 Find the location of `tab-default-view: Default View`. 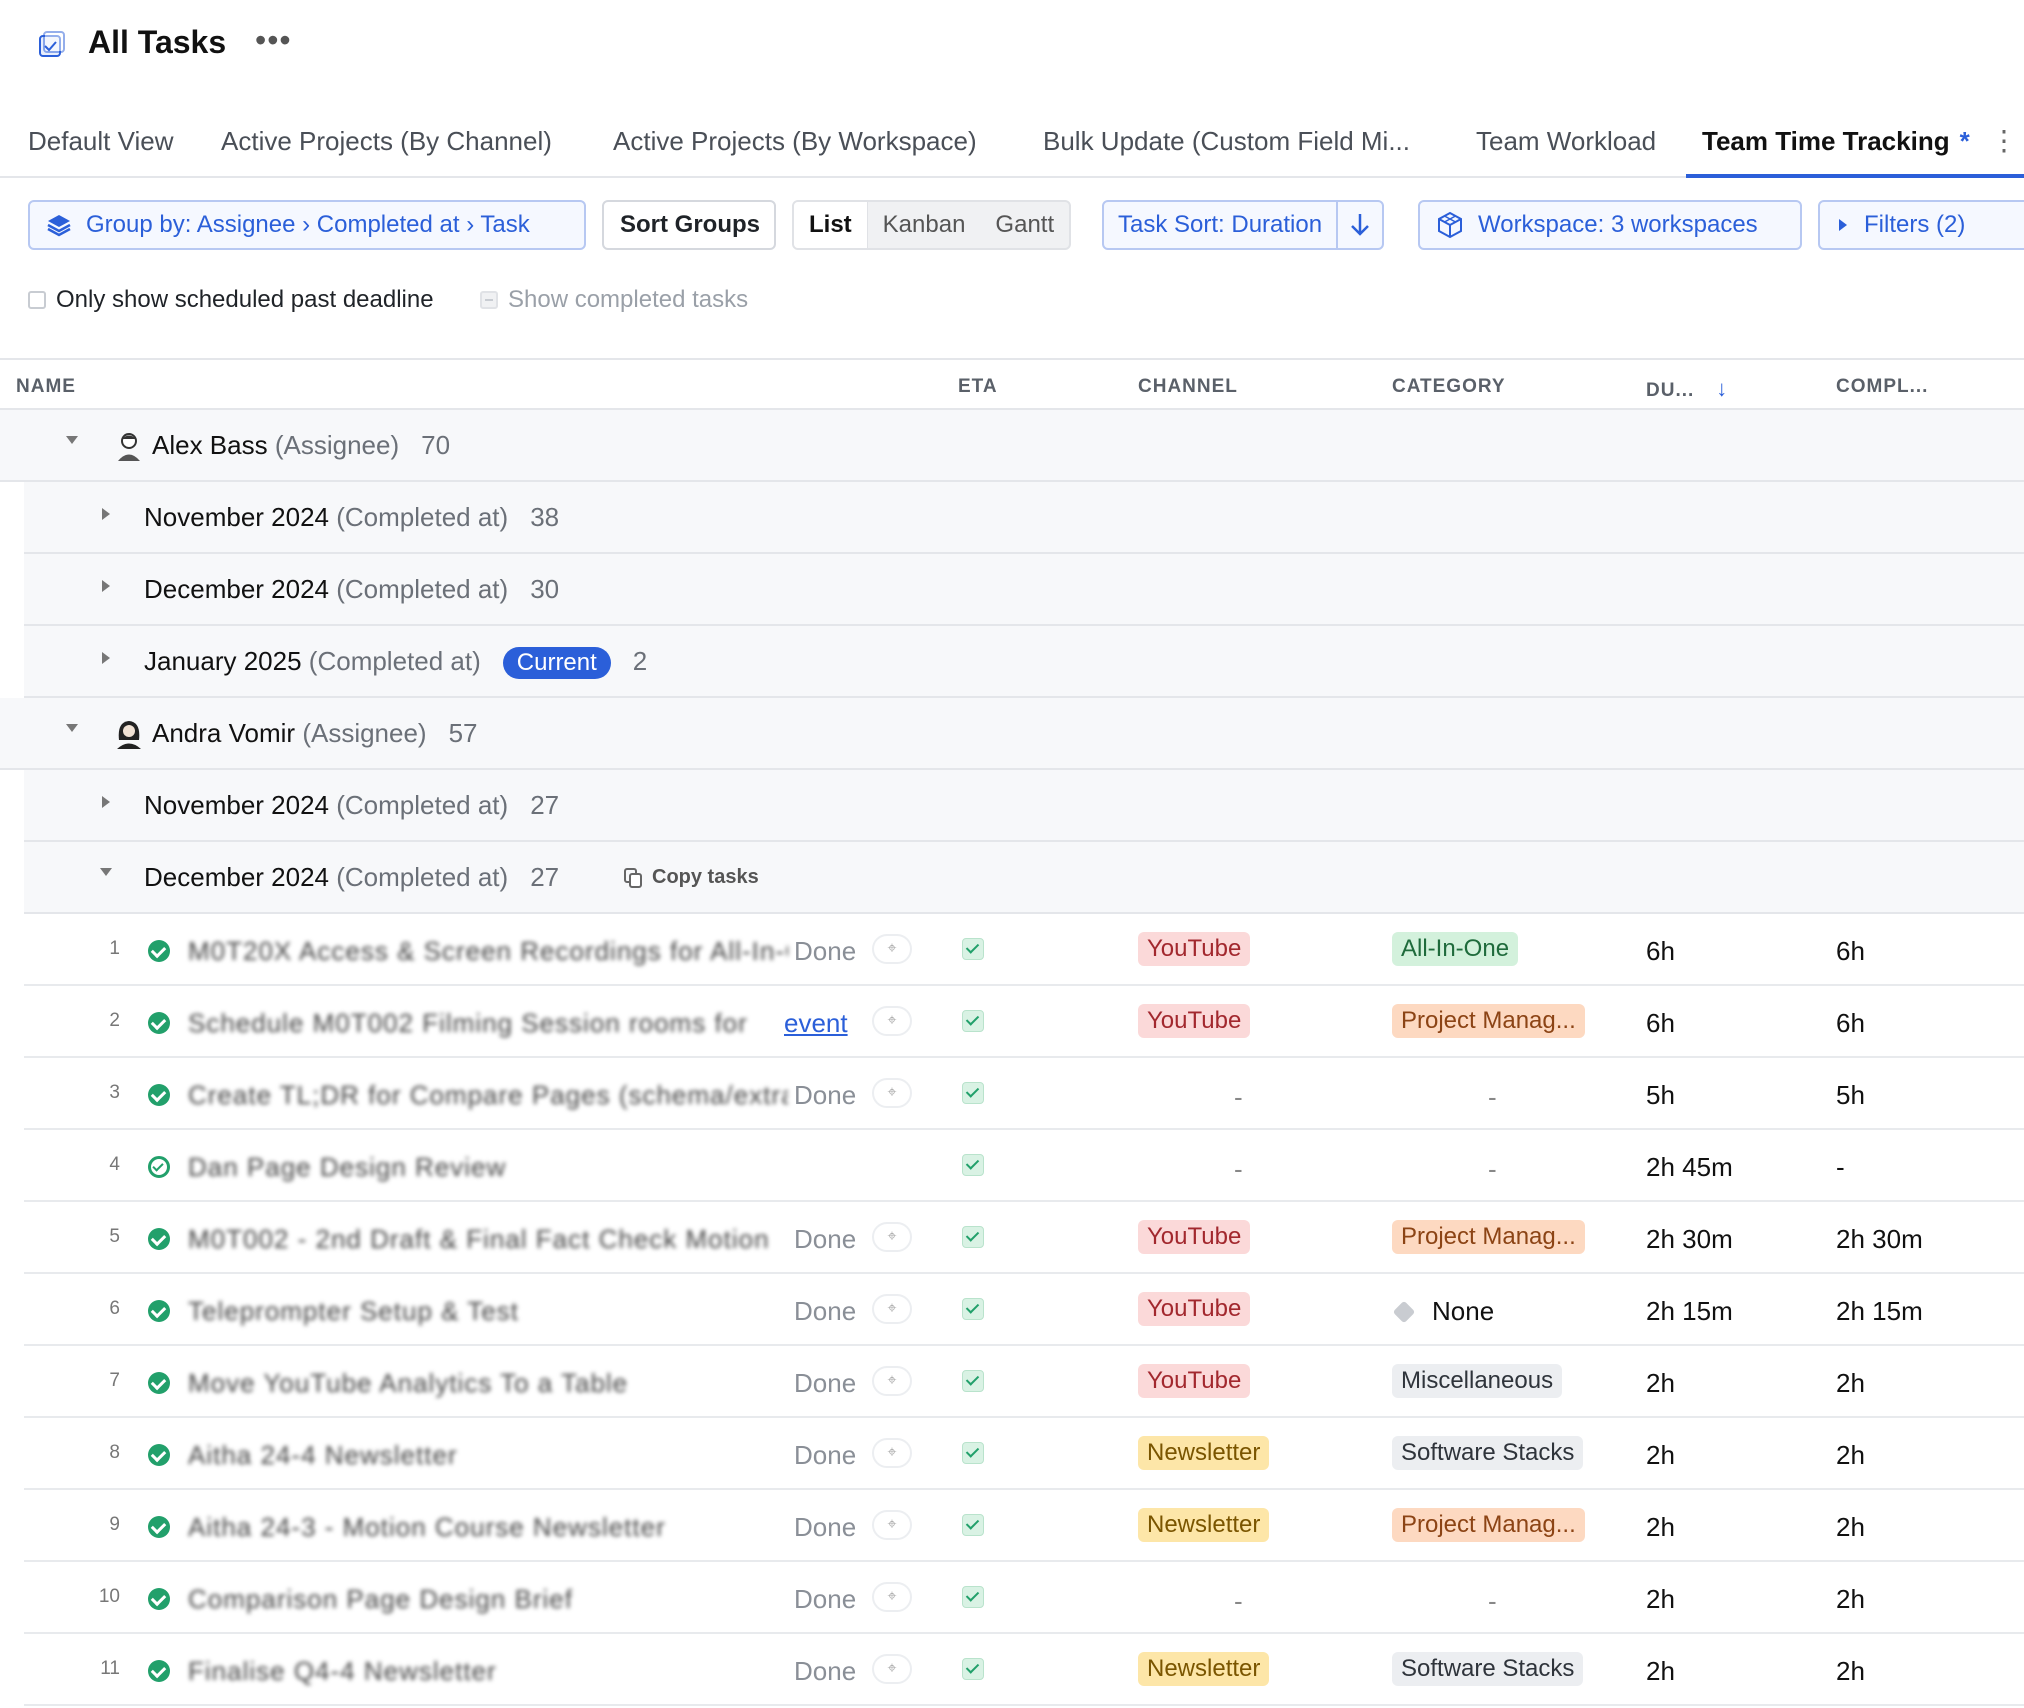

tab-default-view: Default View is located at coordinates (101, 141).